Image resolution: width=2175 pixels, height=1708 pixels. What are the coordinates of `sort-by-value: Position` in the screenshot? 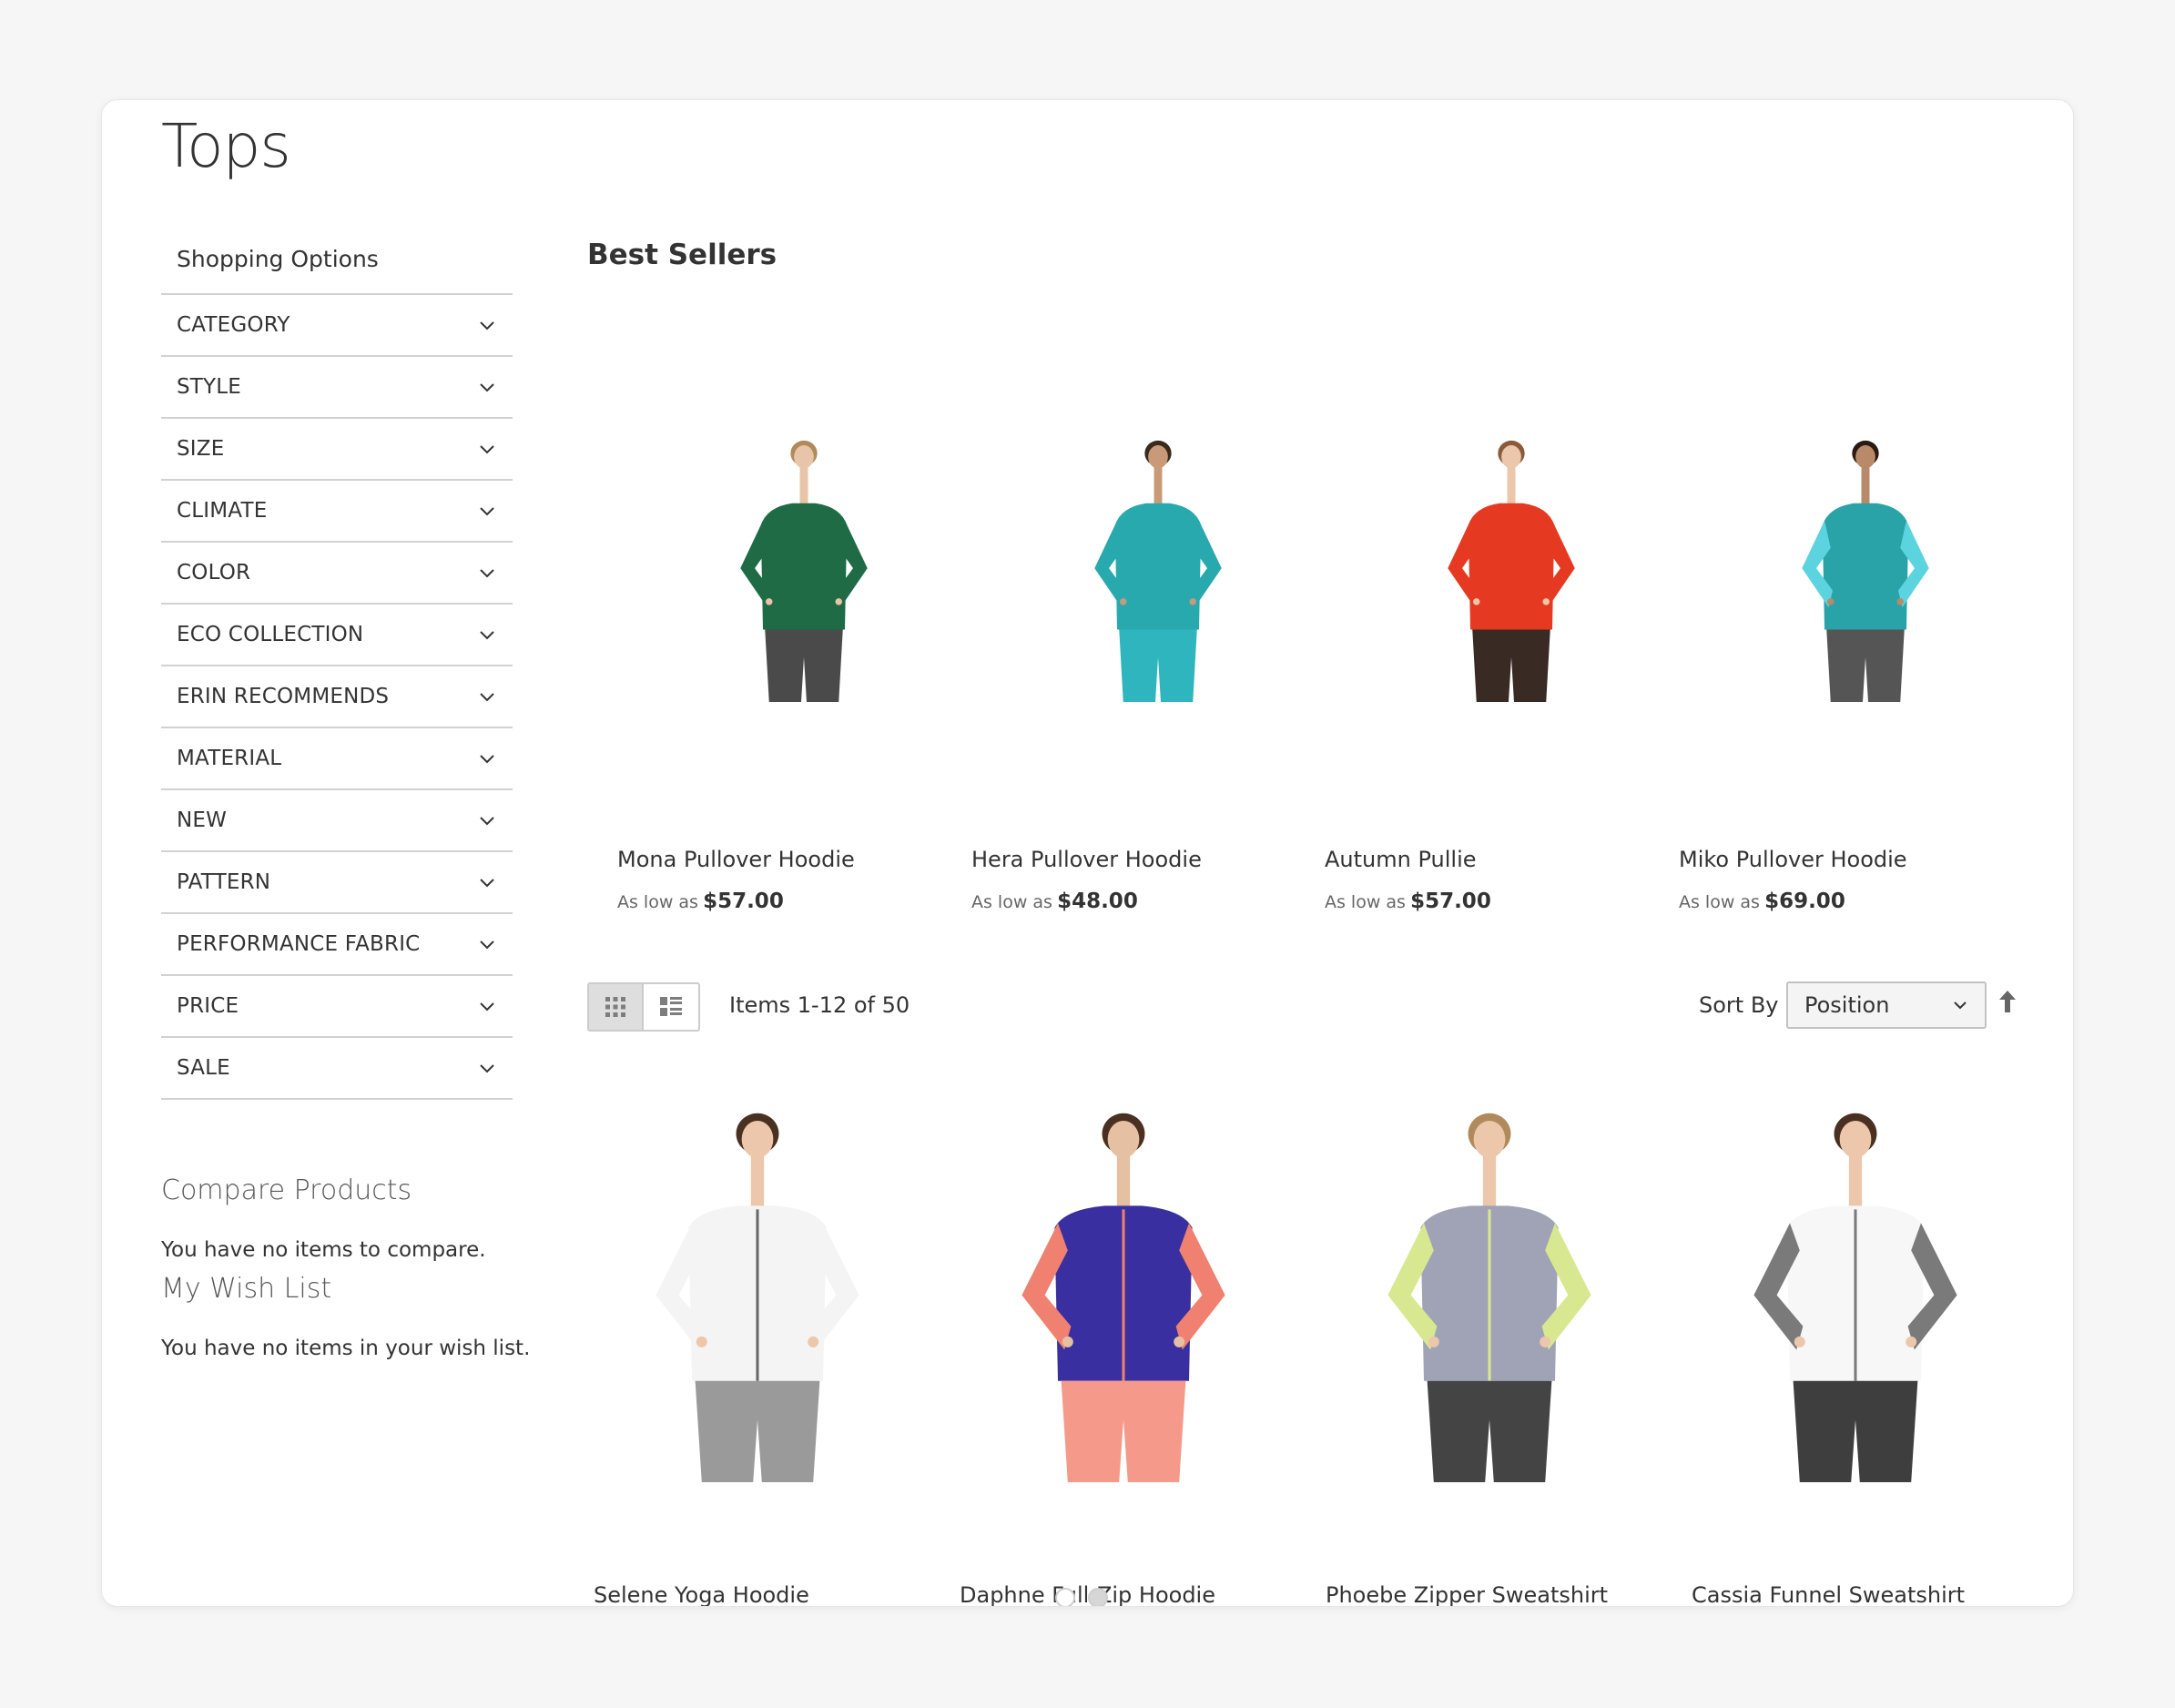 It's located at (1847, 1005).